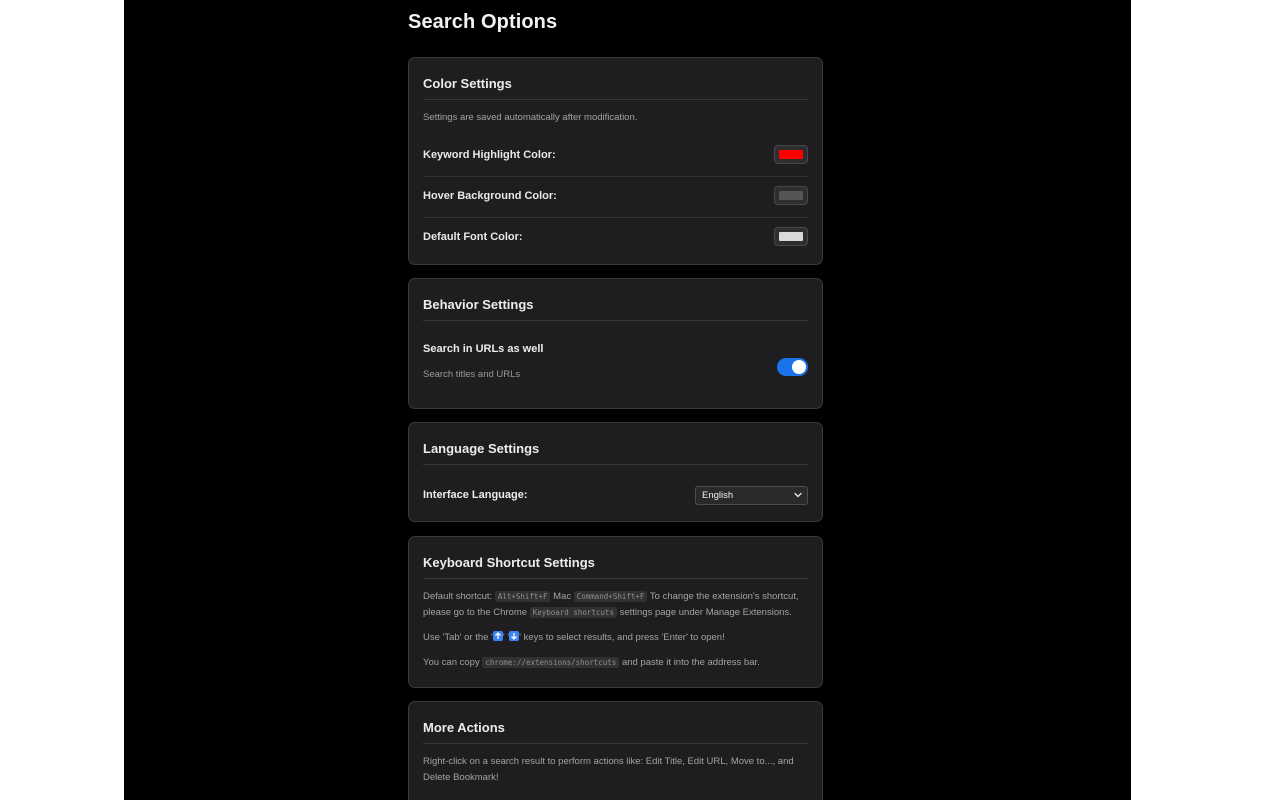 Image resolution: width=1280 pixels, height=800 pixels. What do you see at coordinates (522, 596) in the screenshot?
I see `shortcut-code: Alt+Shift+F` at bounding box center [522, 596].